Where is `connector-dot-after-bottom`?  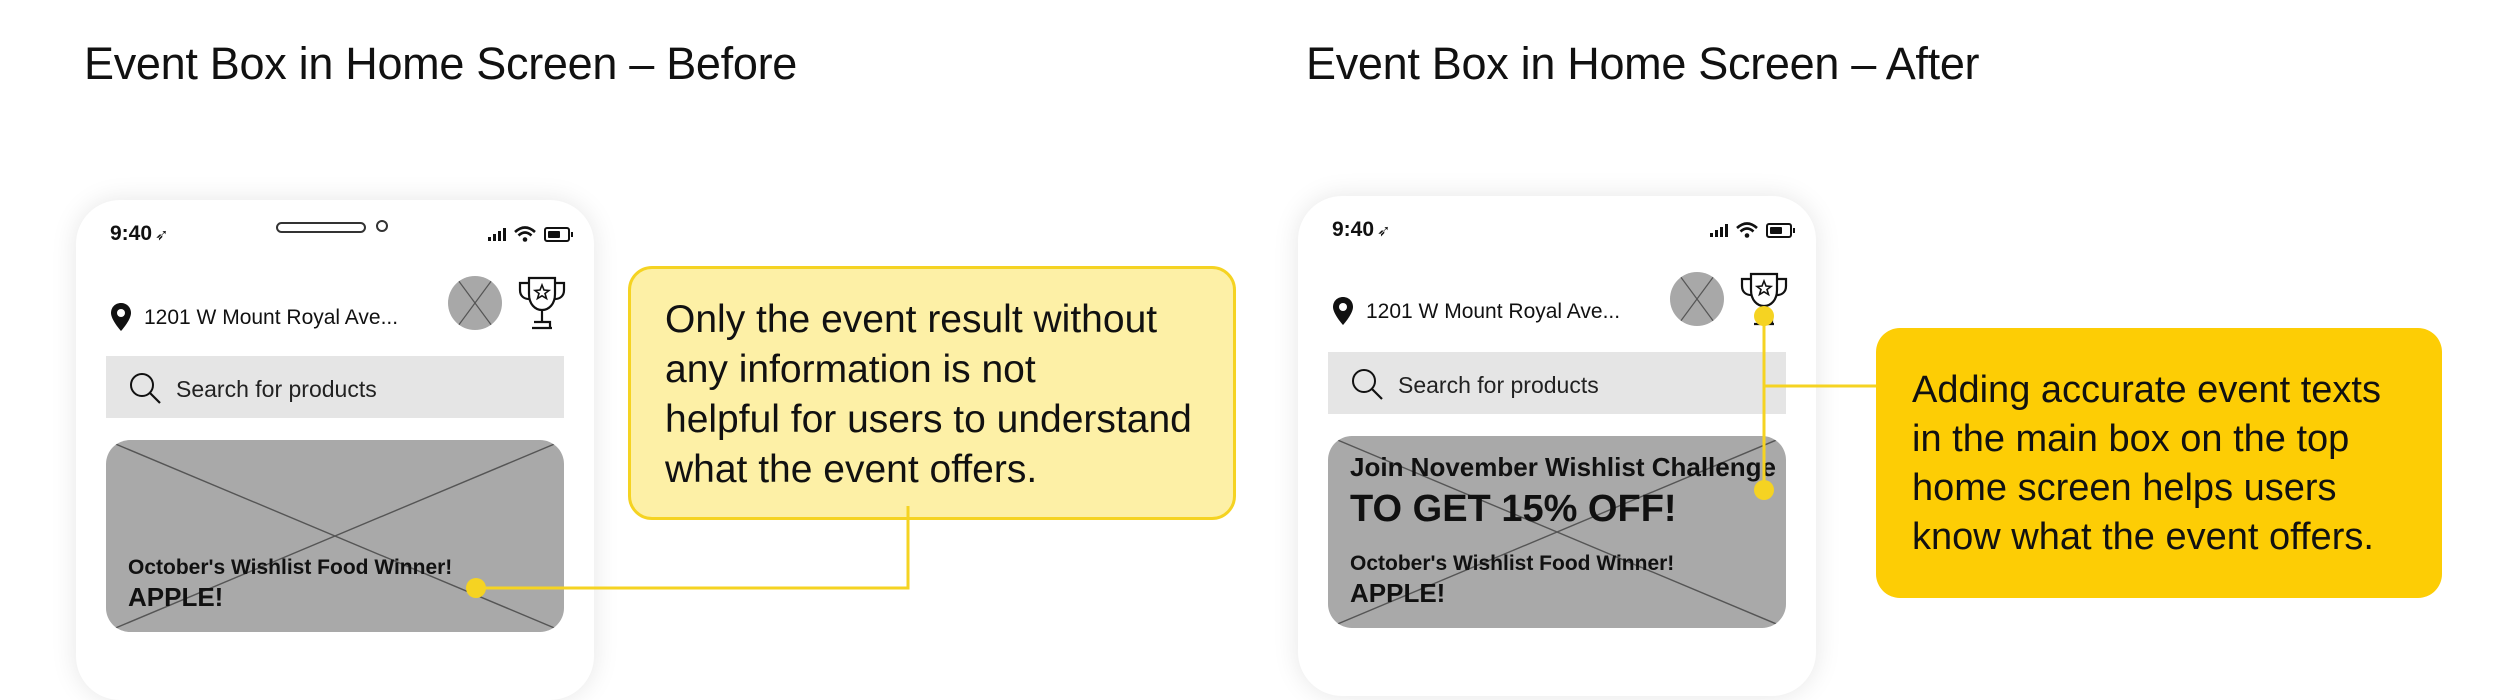
connector-dot-after-bottom is located at coordinates (1764, 490).